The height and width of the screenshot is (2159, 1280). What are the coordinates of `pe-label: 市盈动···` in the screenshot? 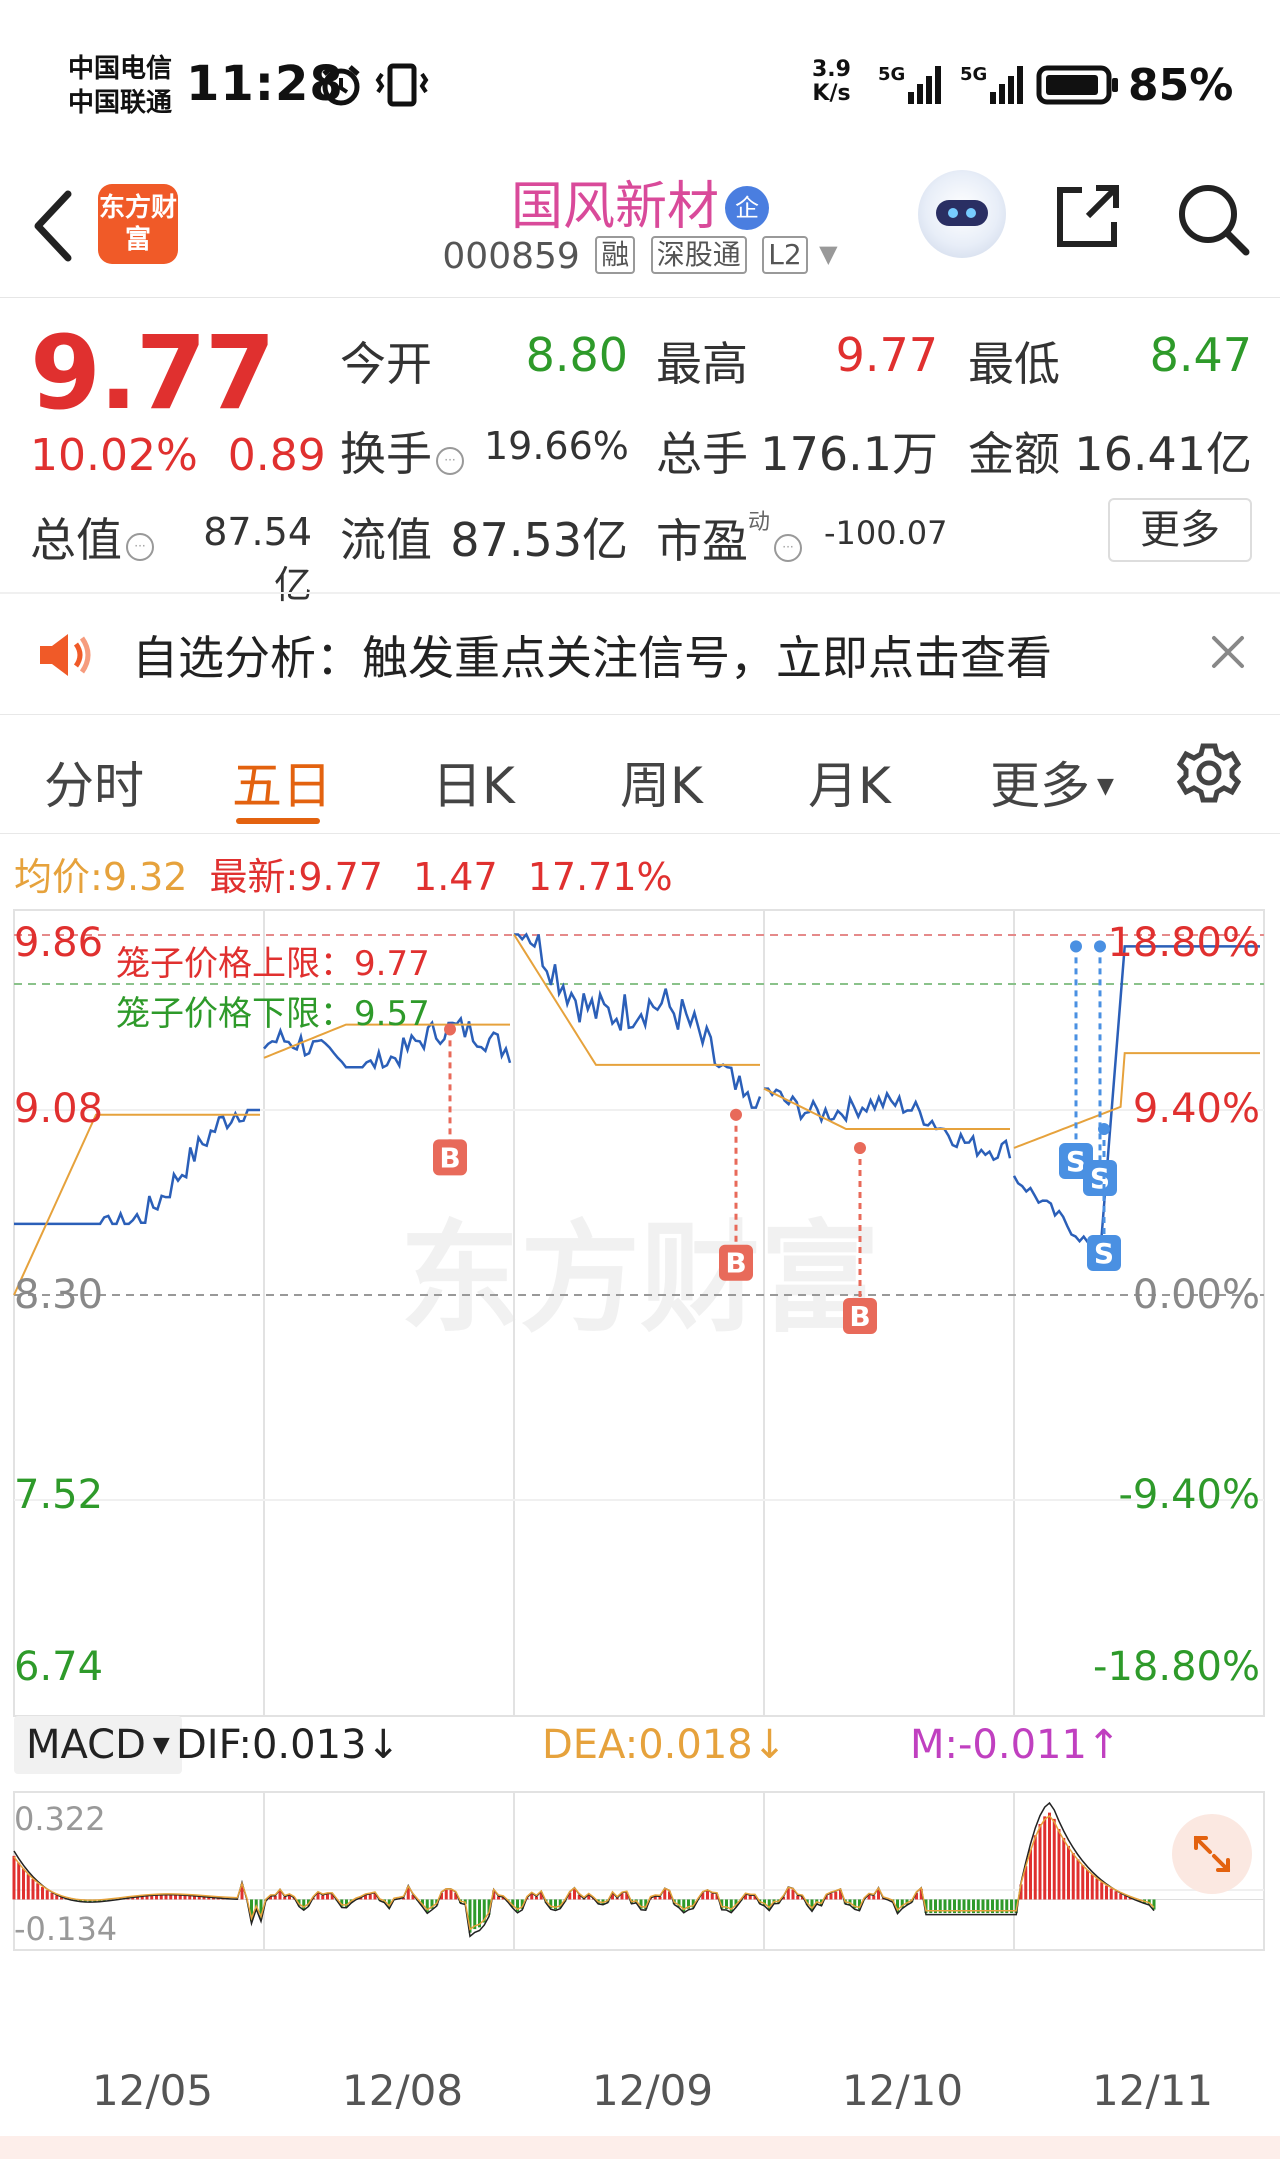 It's located at (729, 537).